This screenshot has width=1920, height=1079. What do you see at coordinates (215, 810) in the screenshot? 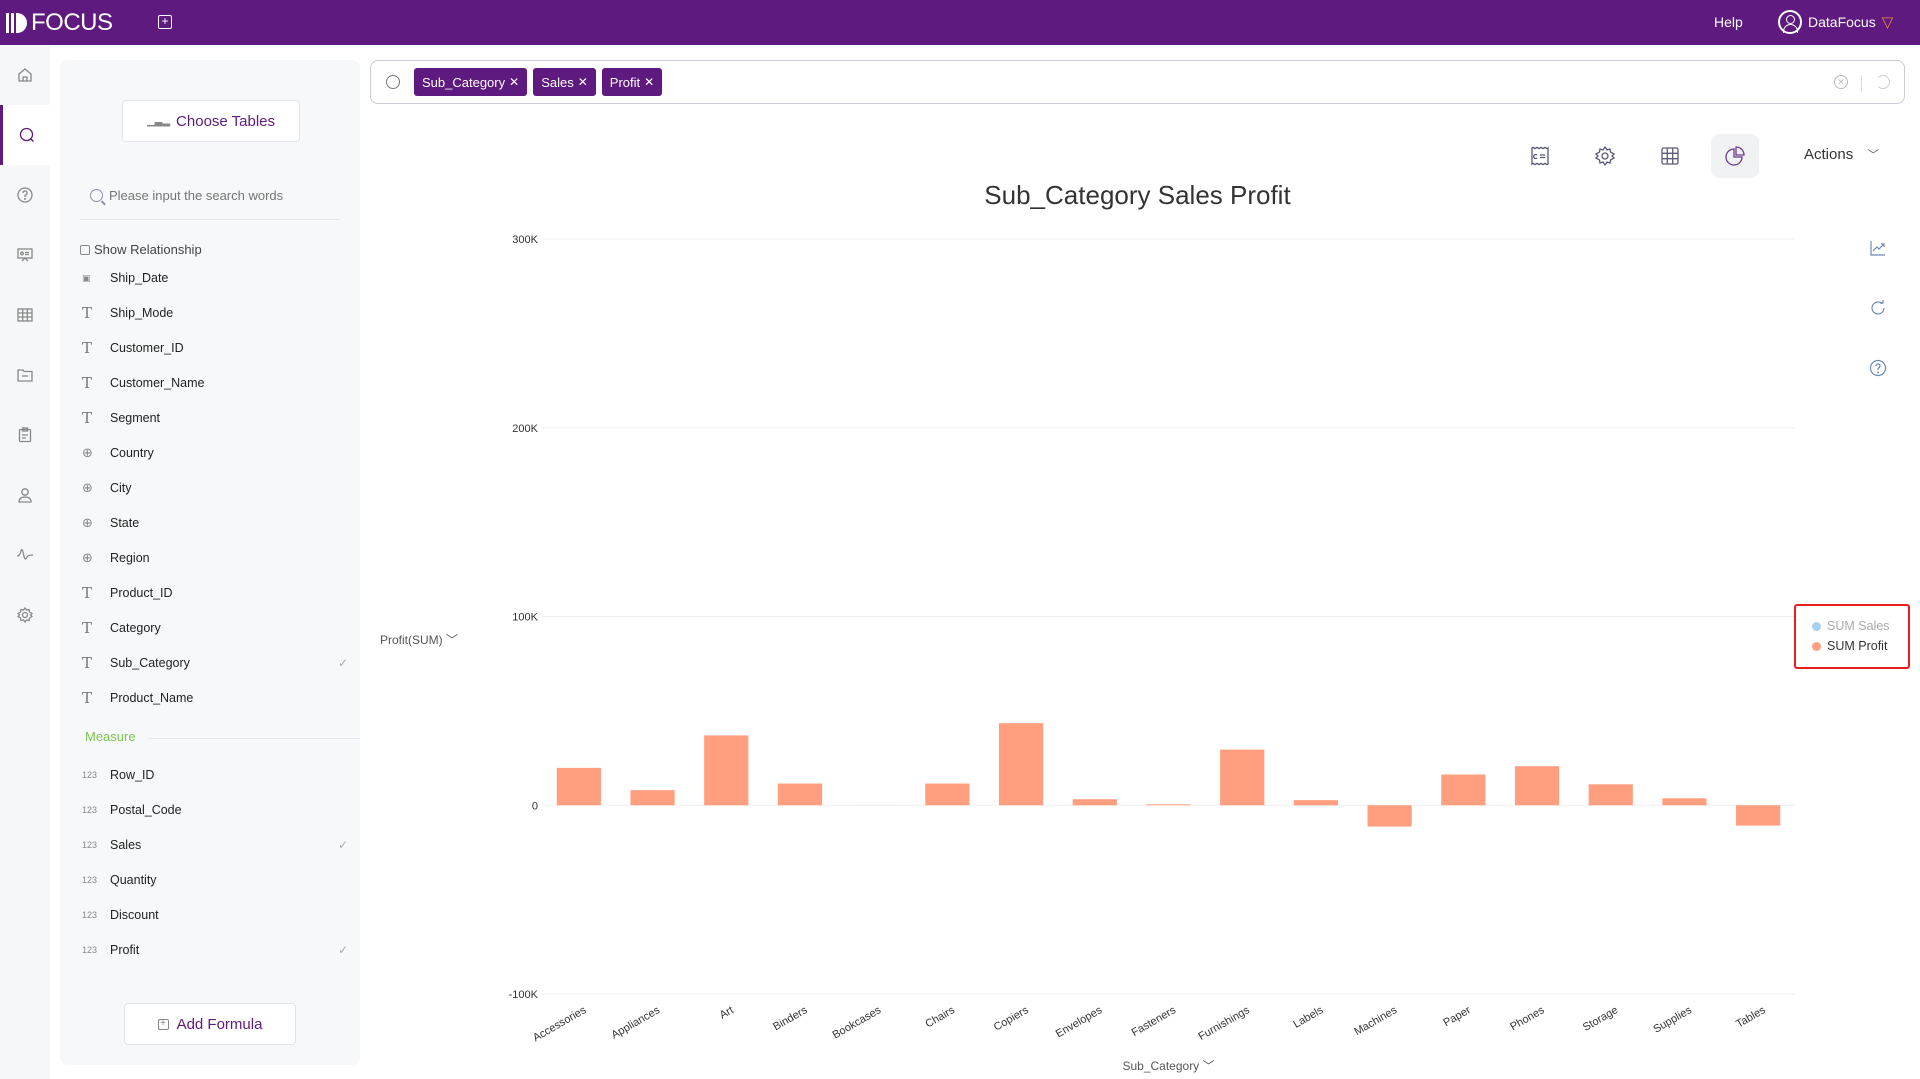
I see `field-item: 123 Postal_Code` at bounding box center [215, 810].